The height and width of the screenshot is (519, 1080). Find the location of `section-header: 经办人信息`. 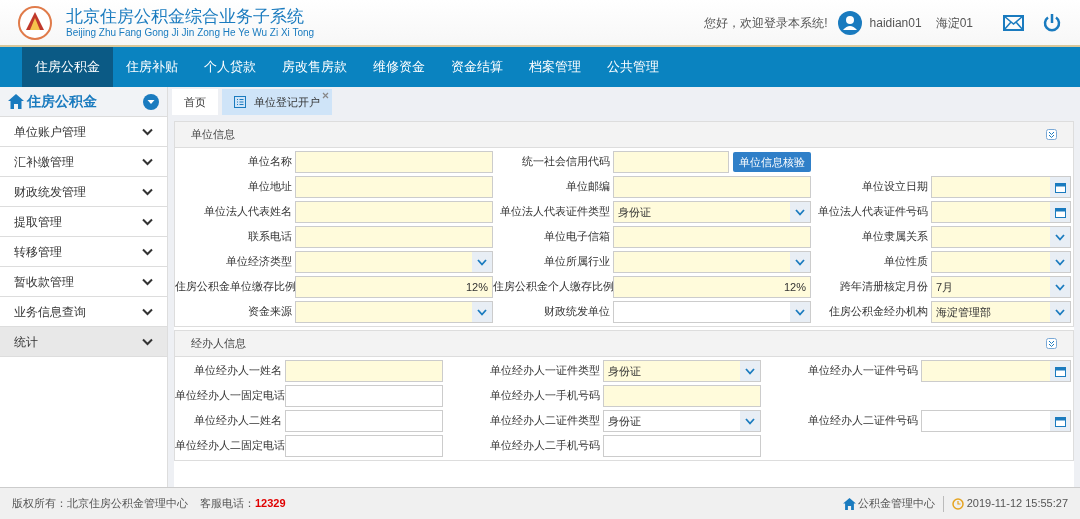

section-header: 经办人信息 is located at coordinates (624, 344).